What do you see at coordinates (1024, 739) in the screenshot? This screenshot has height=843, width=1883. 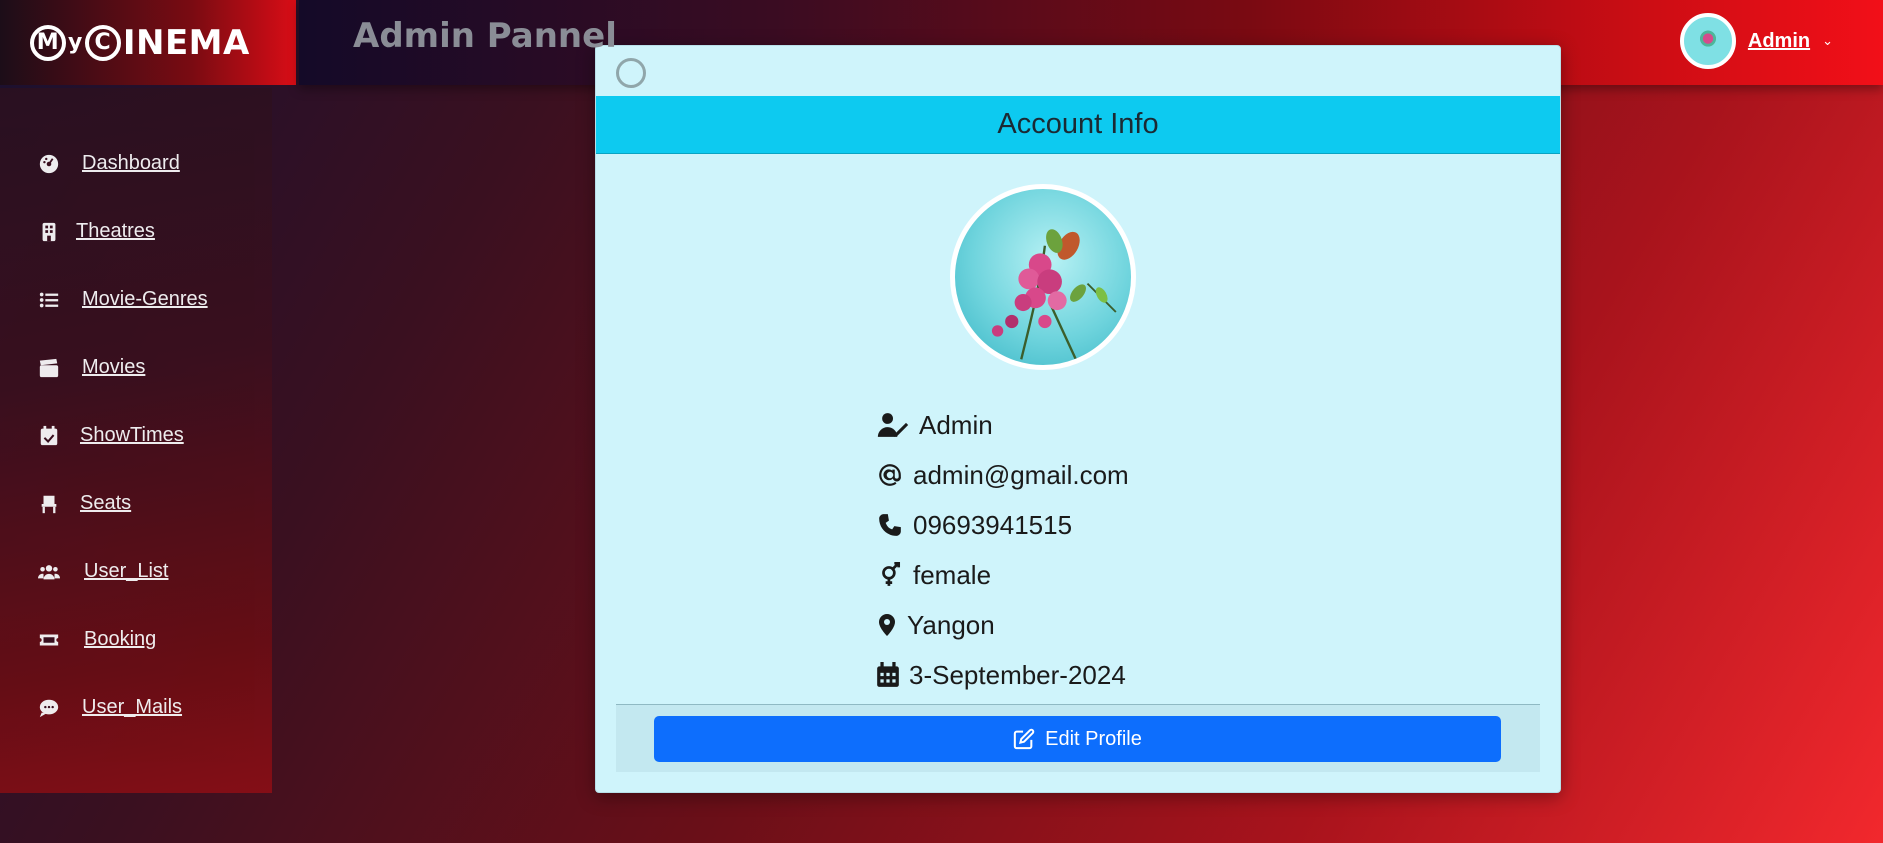 I see `edit-icon` at bounding box center [1024, 739].